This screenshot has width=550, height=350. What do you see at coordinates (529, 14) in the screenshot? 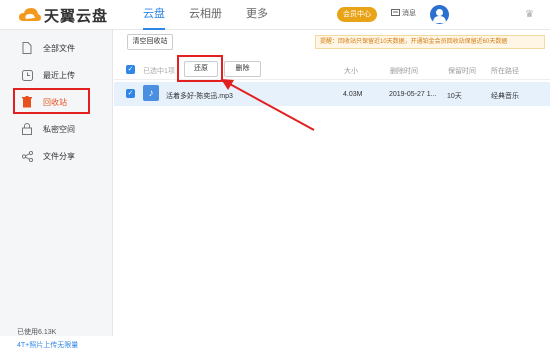
I see `crown-icon: ♛` at bounding box center [529, 14].